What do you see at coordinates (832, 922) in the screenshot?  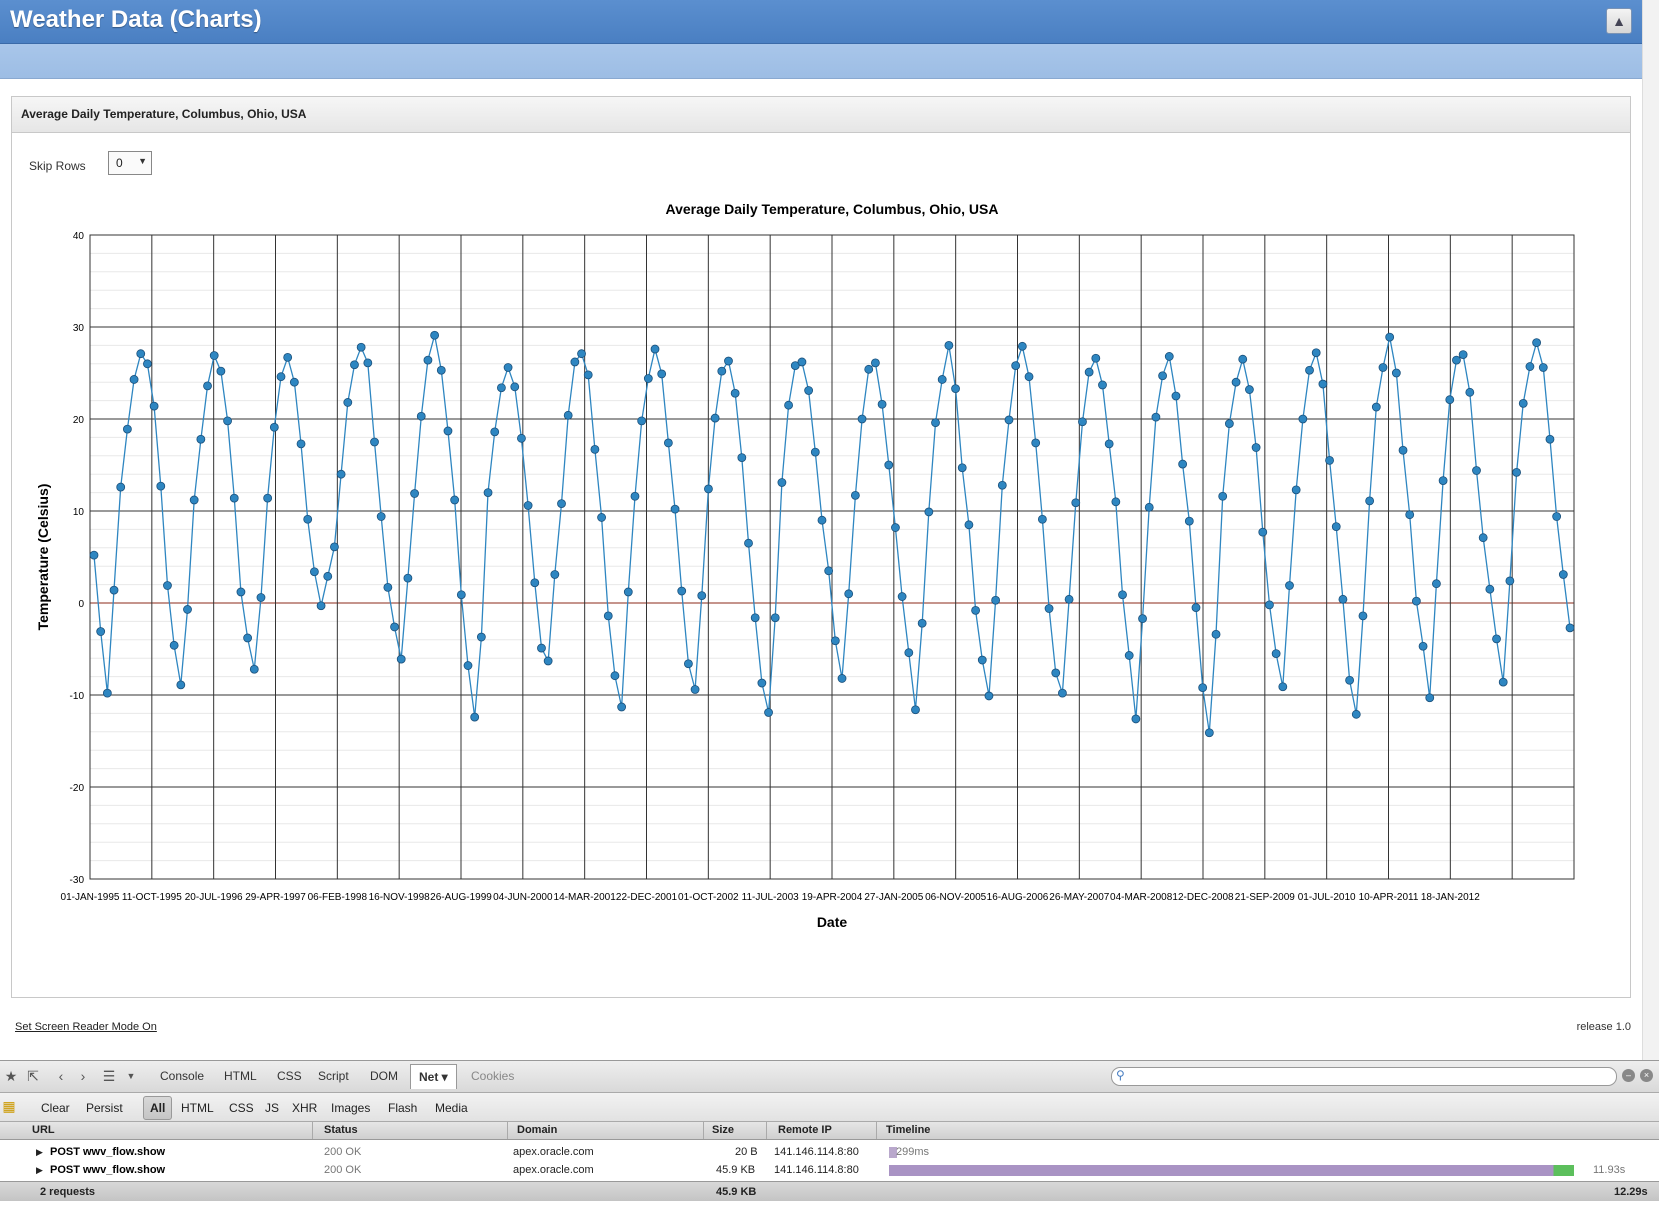 I see `x-axis-title: Date` at bounding box center [832, 922].